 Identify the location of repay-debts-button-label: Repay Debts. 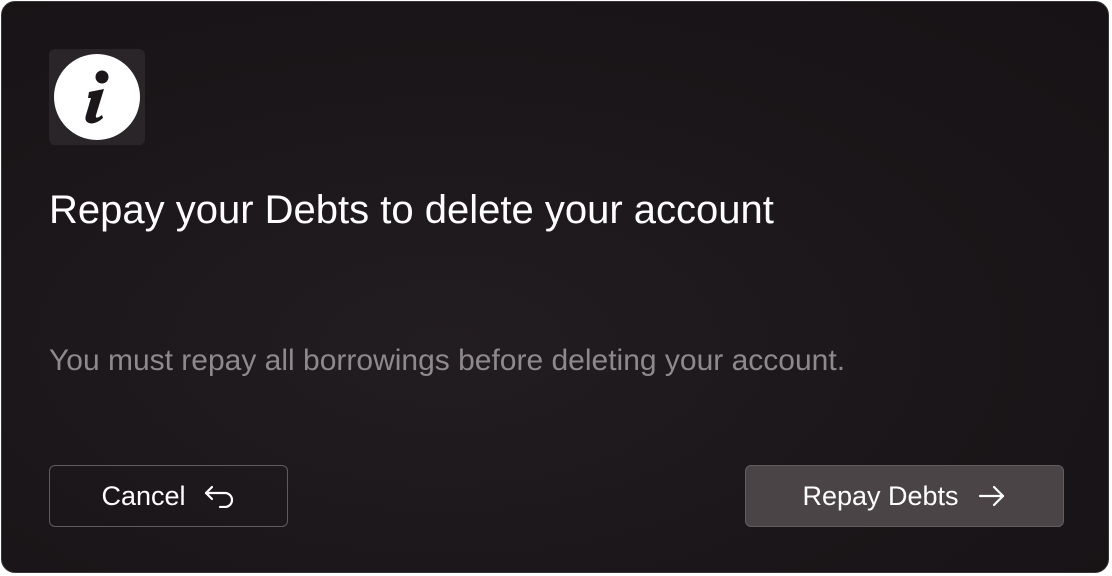
(880, 495).